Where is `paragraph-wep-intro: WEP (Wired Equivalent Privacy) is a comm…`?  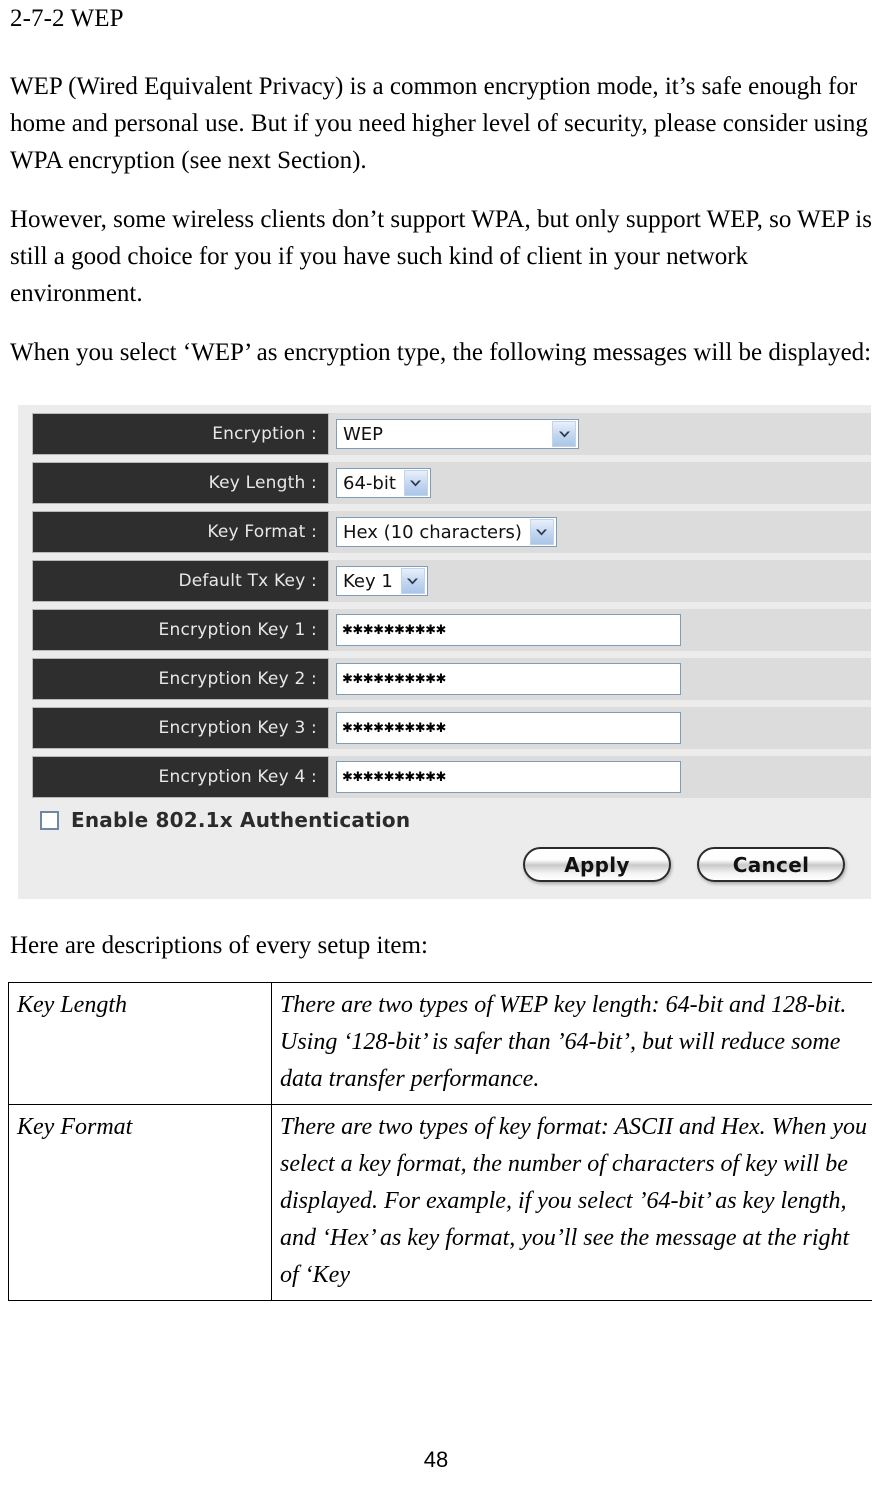
paragraph-wep-intro: WEP (Wired Equivalent Privacy) is a comm… is located at coordinates (441, 123).